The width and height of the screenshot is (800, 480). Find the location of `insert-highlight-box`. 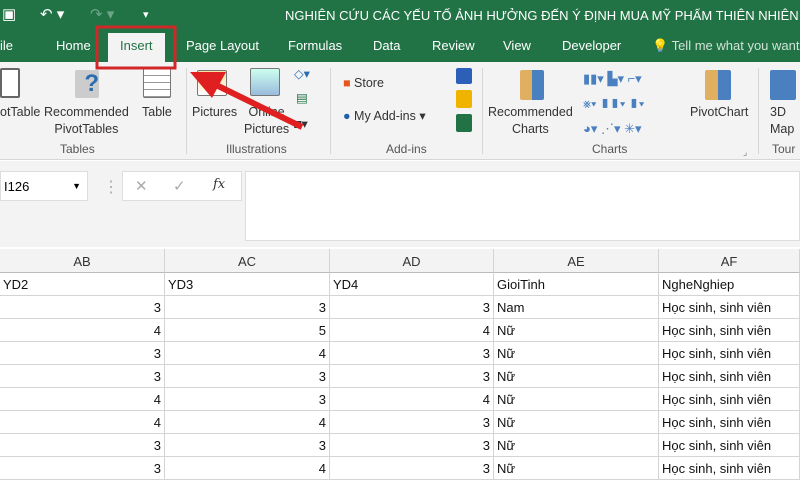

insert-highlight-box is located at coordinates (136, 47).